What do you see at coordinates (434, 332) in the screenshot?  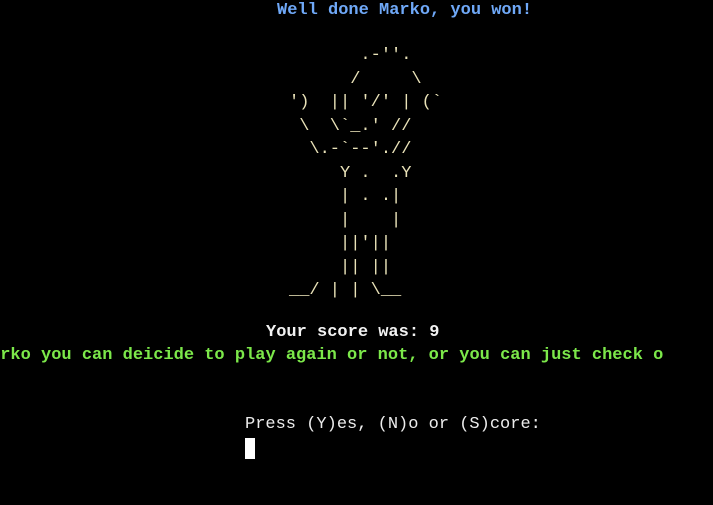 I see `score-value: 9` at bounding box center [434, 332].